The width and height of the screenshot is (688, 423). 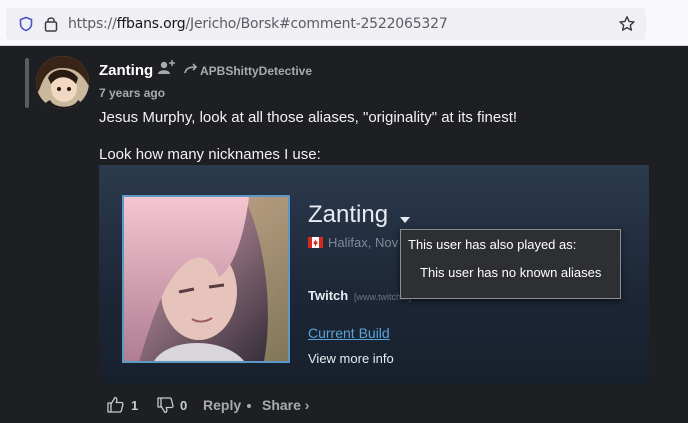 I want to click on comment-timestamp: 7 years ago, so click(x=132, y=93).